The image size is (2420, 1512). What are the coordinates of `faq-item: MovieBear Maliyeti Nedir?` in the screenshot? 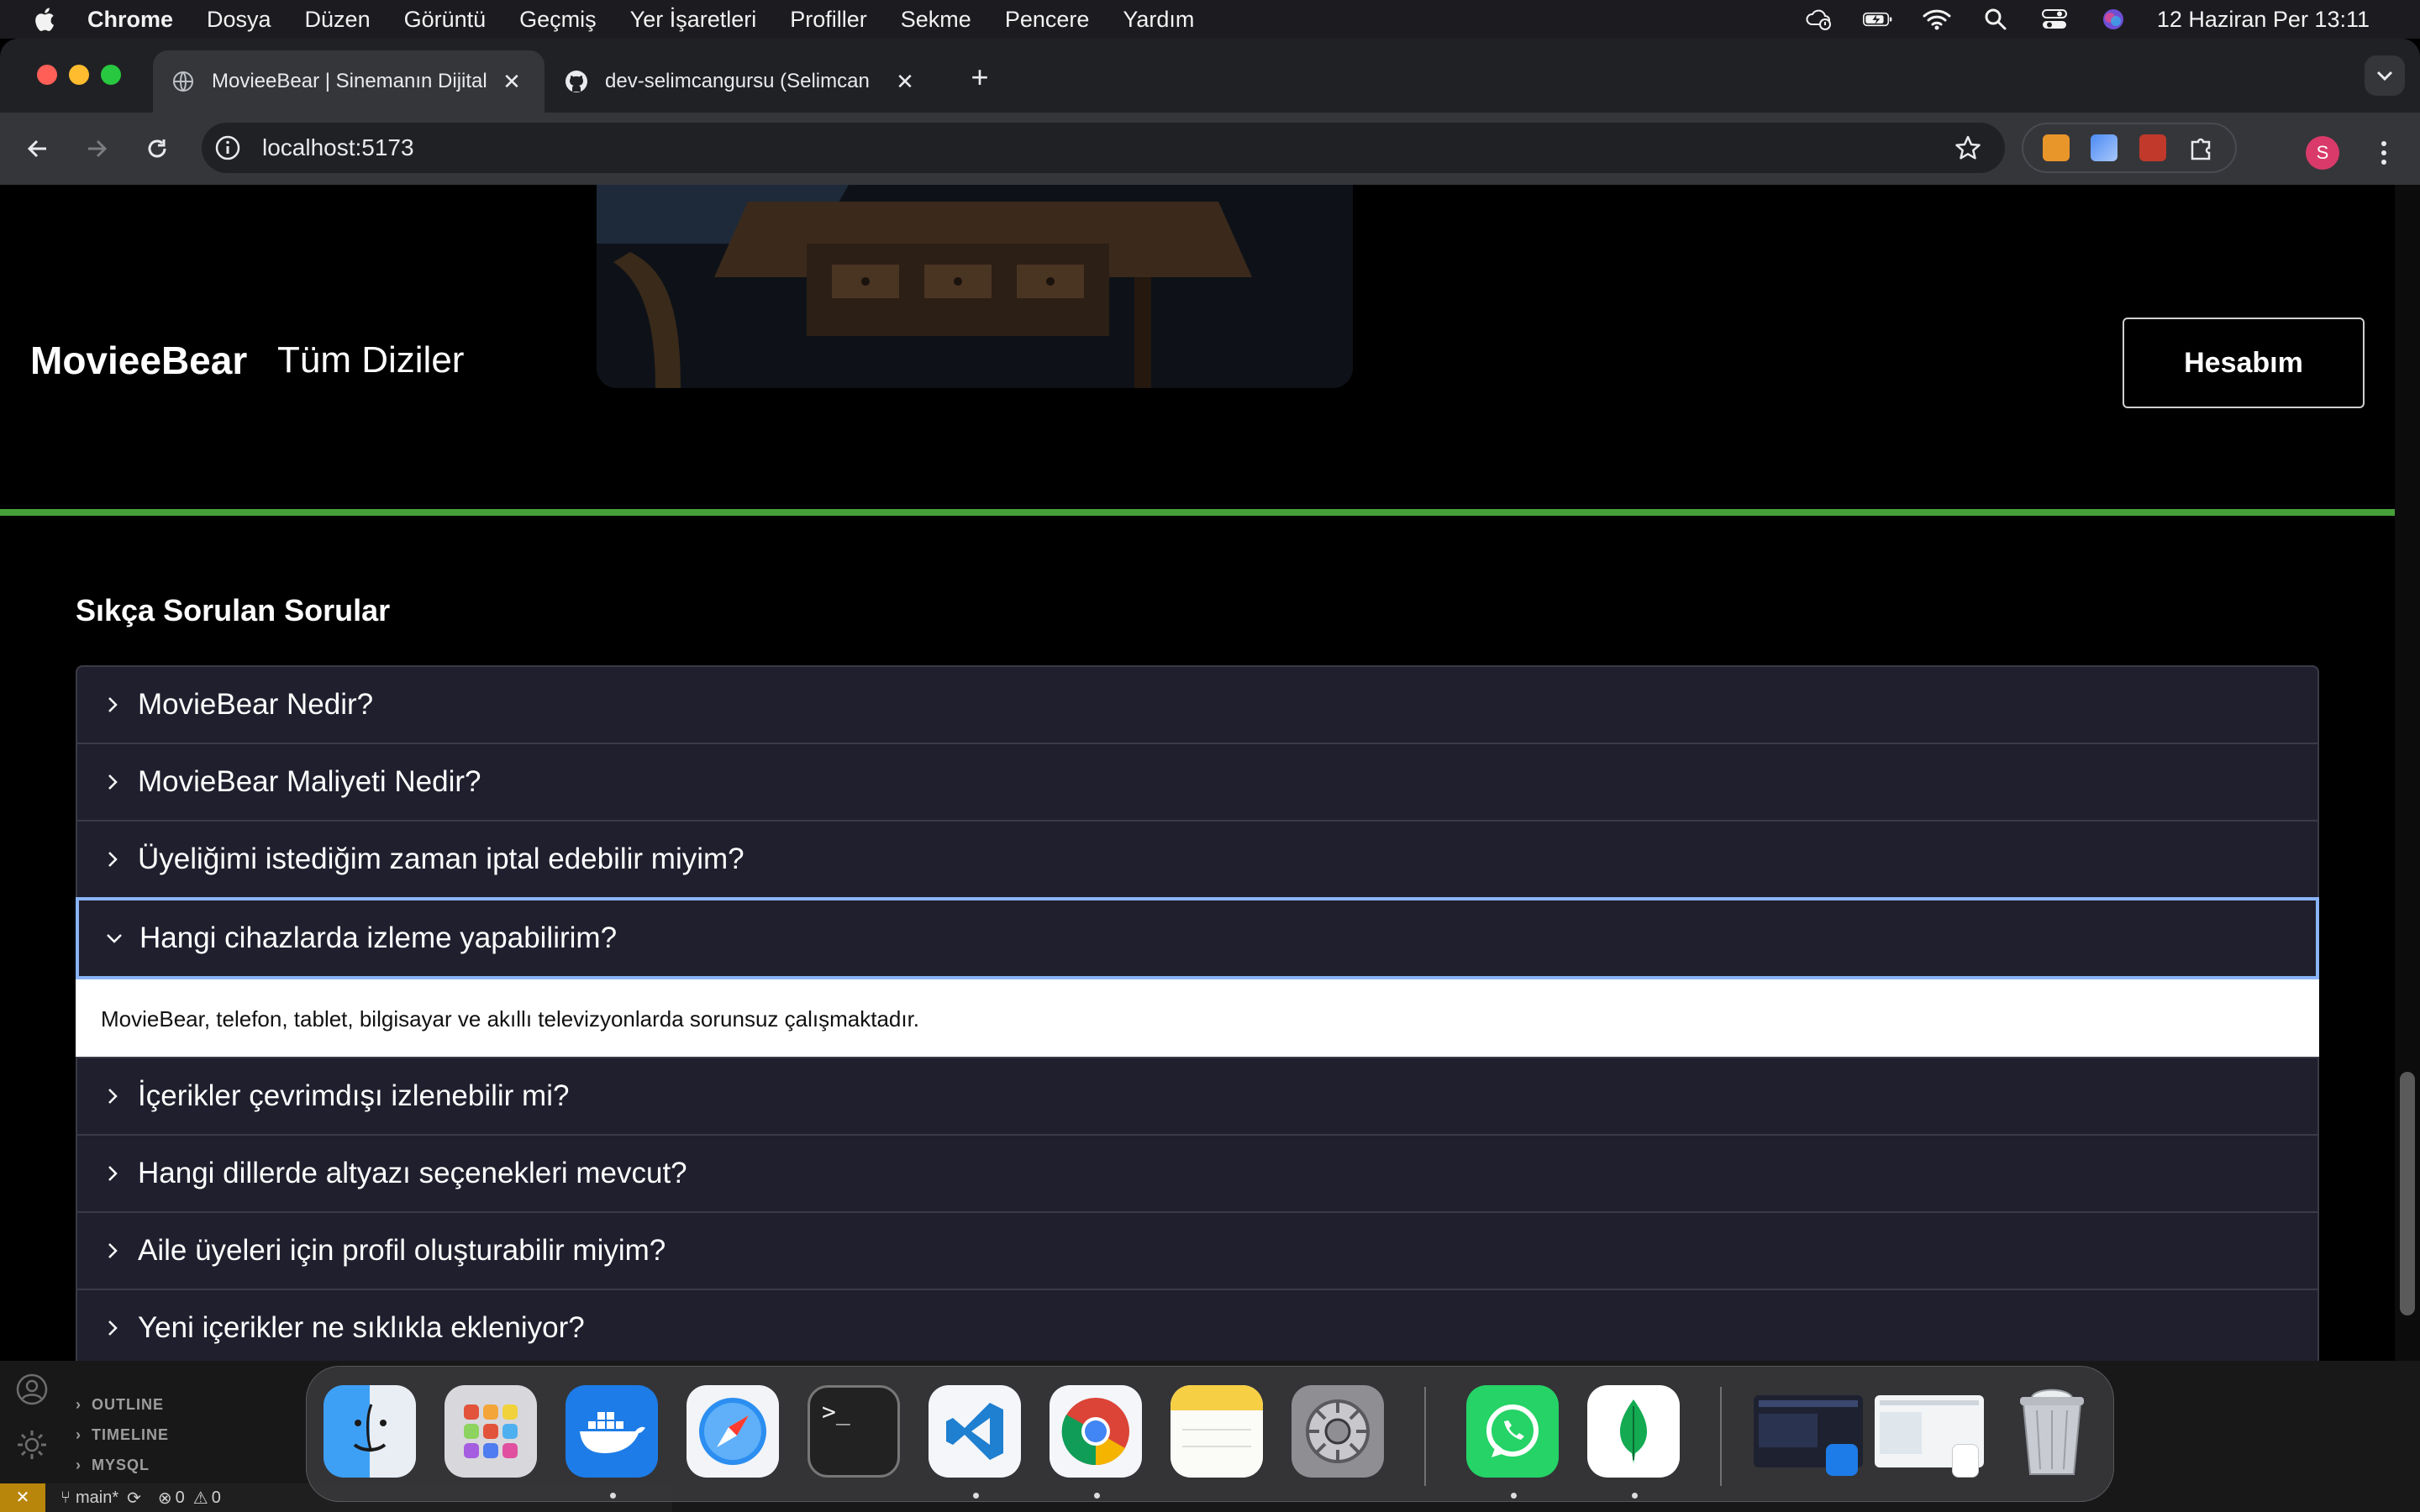 It's located at (1197, 782).